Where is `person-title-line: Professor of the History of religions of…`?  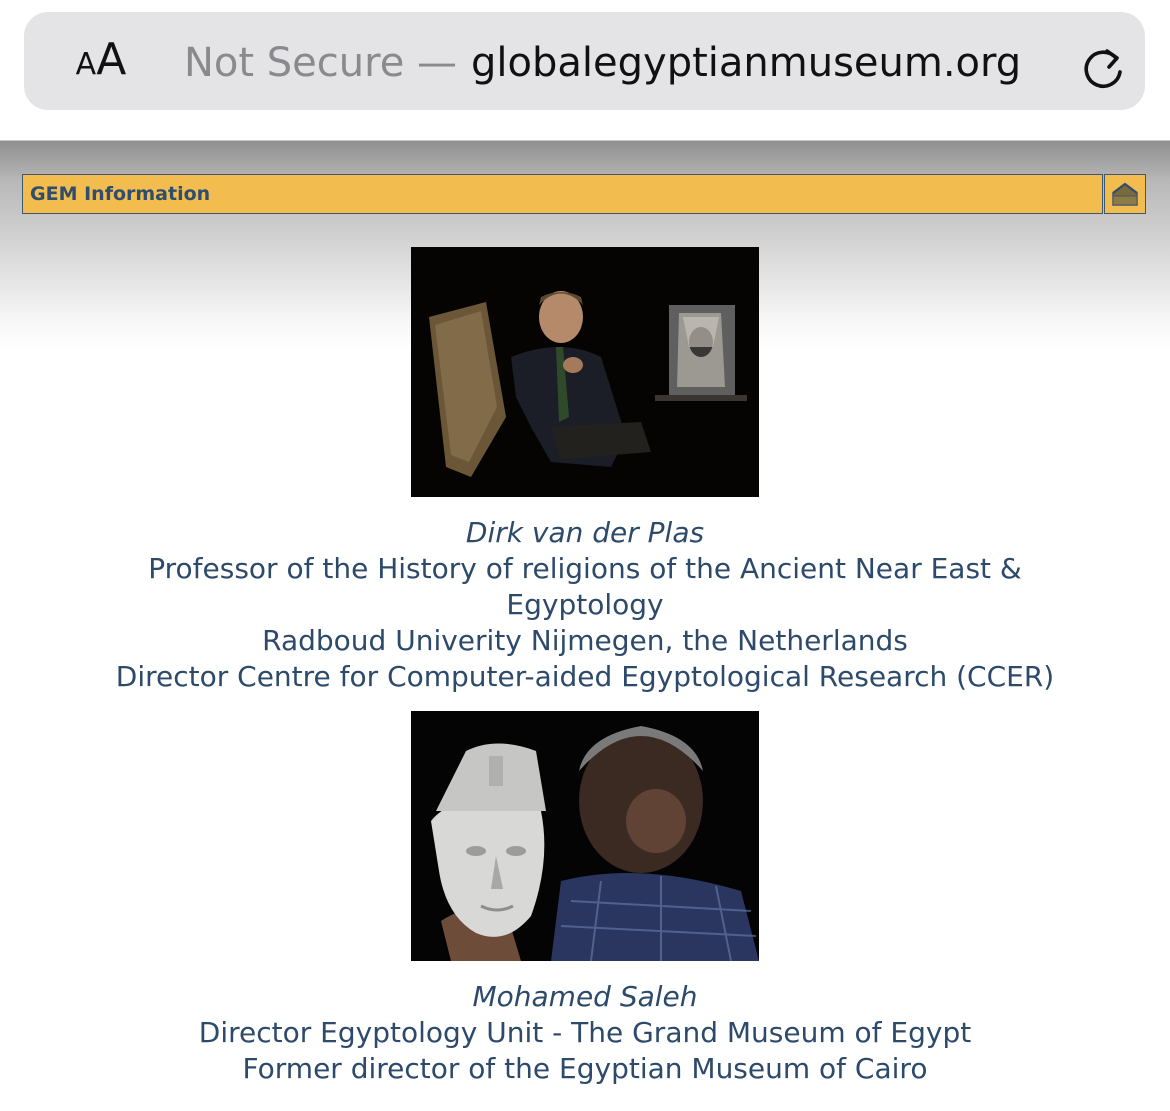
person-title-line: Professor of the History of religions of… is located at coordinates (585, 568).